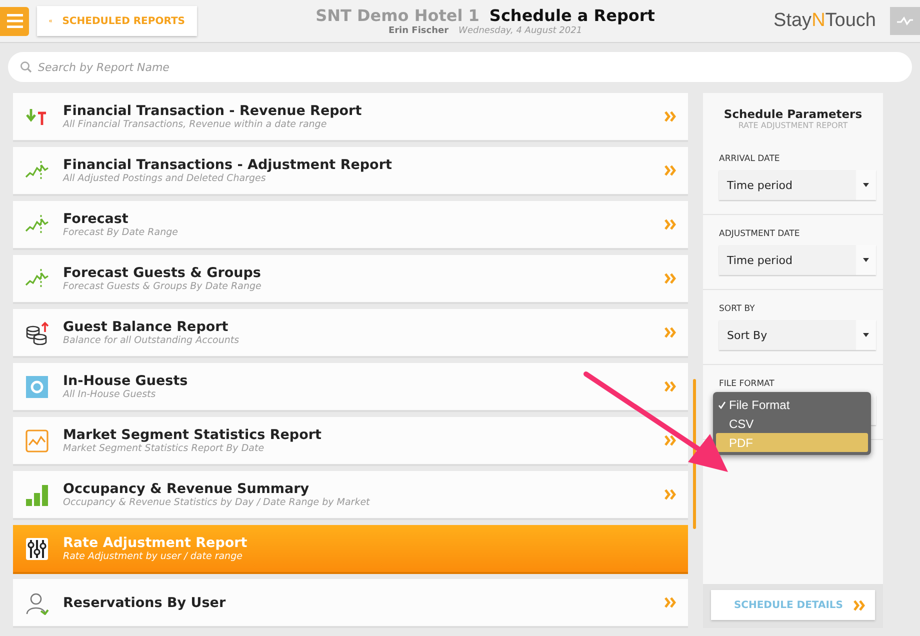 The height and width of the screenshot is (636, 920). Describe the element at coordinates (350, 279) in the screenshot. I see `report-item: Forecast Guests & Groups Forecast Guests & Groups By Date Range` at that location.